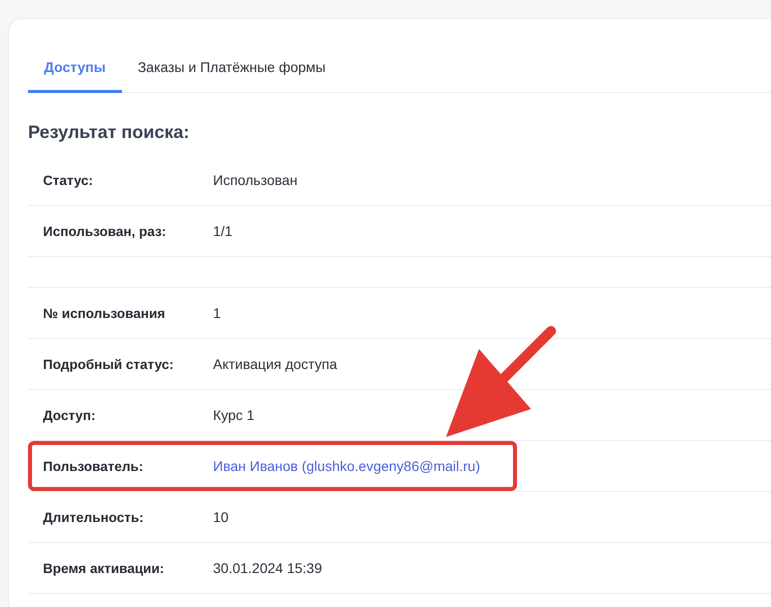 This screenshot has height=607, width=771. Describe the element at coordinates (105, 231) in the screenshot. I see `field-label: Использован, раз:` at that location.